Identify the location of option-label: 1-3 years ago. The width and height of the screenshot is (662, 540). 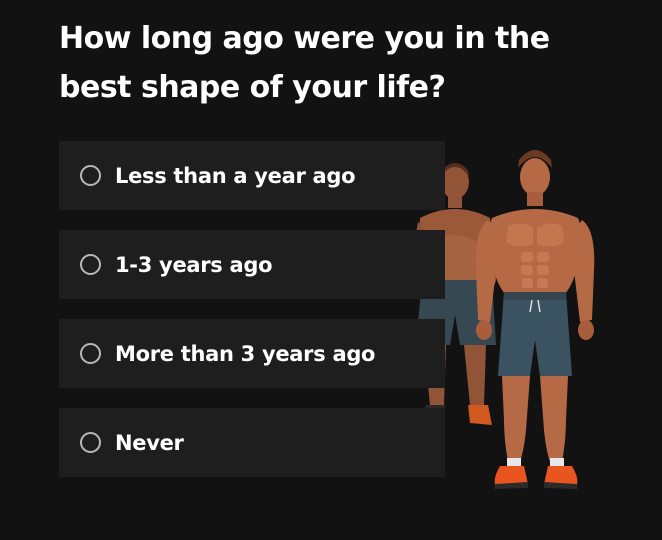
(194, 264).